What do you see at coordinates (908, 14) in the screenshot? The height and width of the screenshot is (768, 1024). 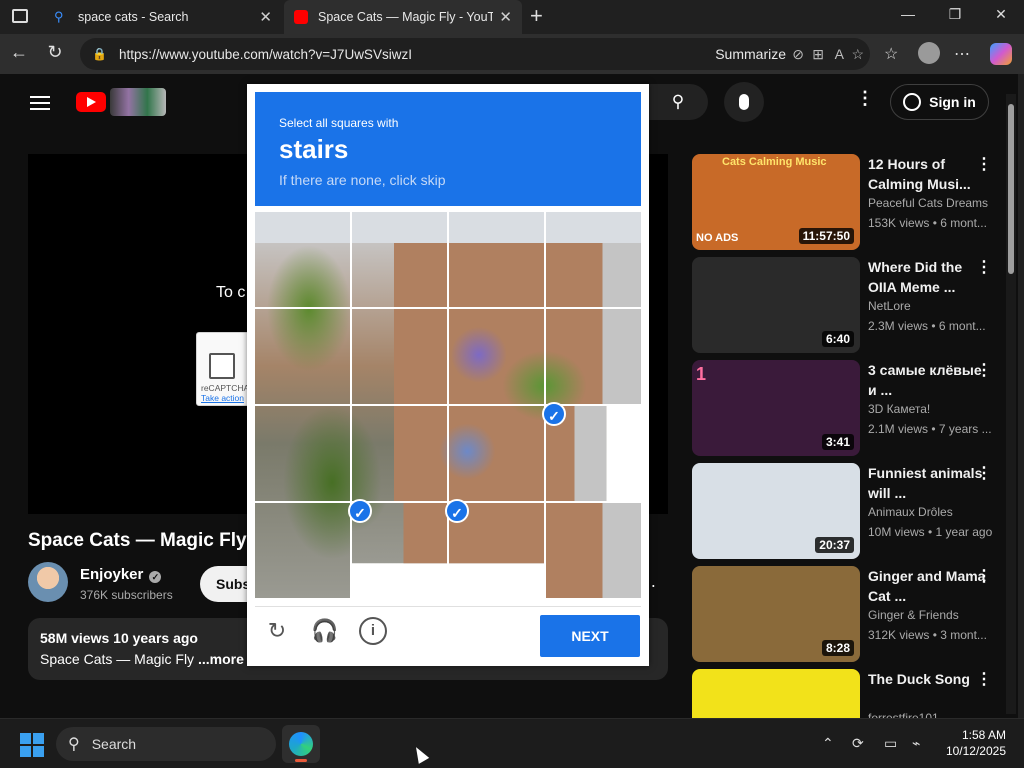 I see `minimize-button: —` at bounding box center [908, 14].